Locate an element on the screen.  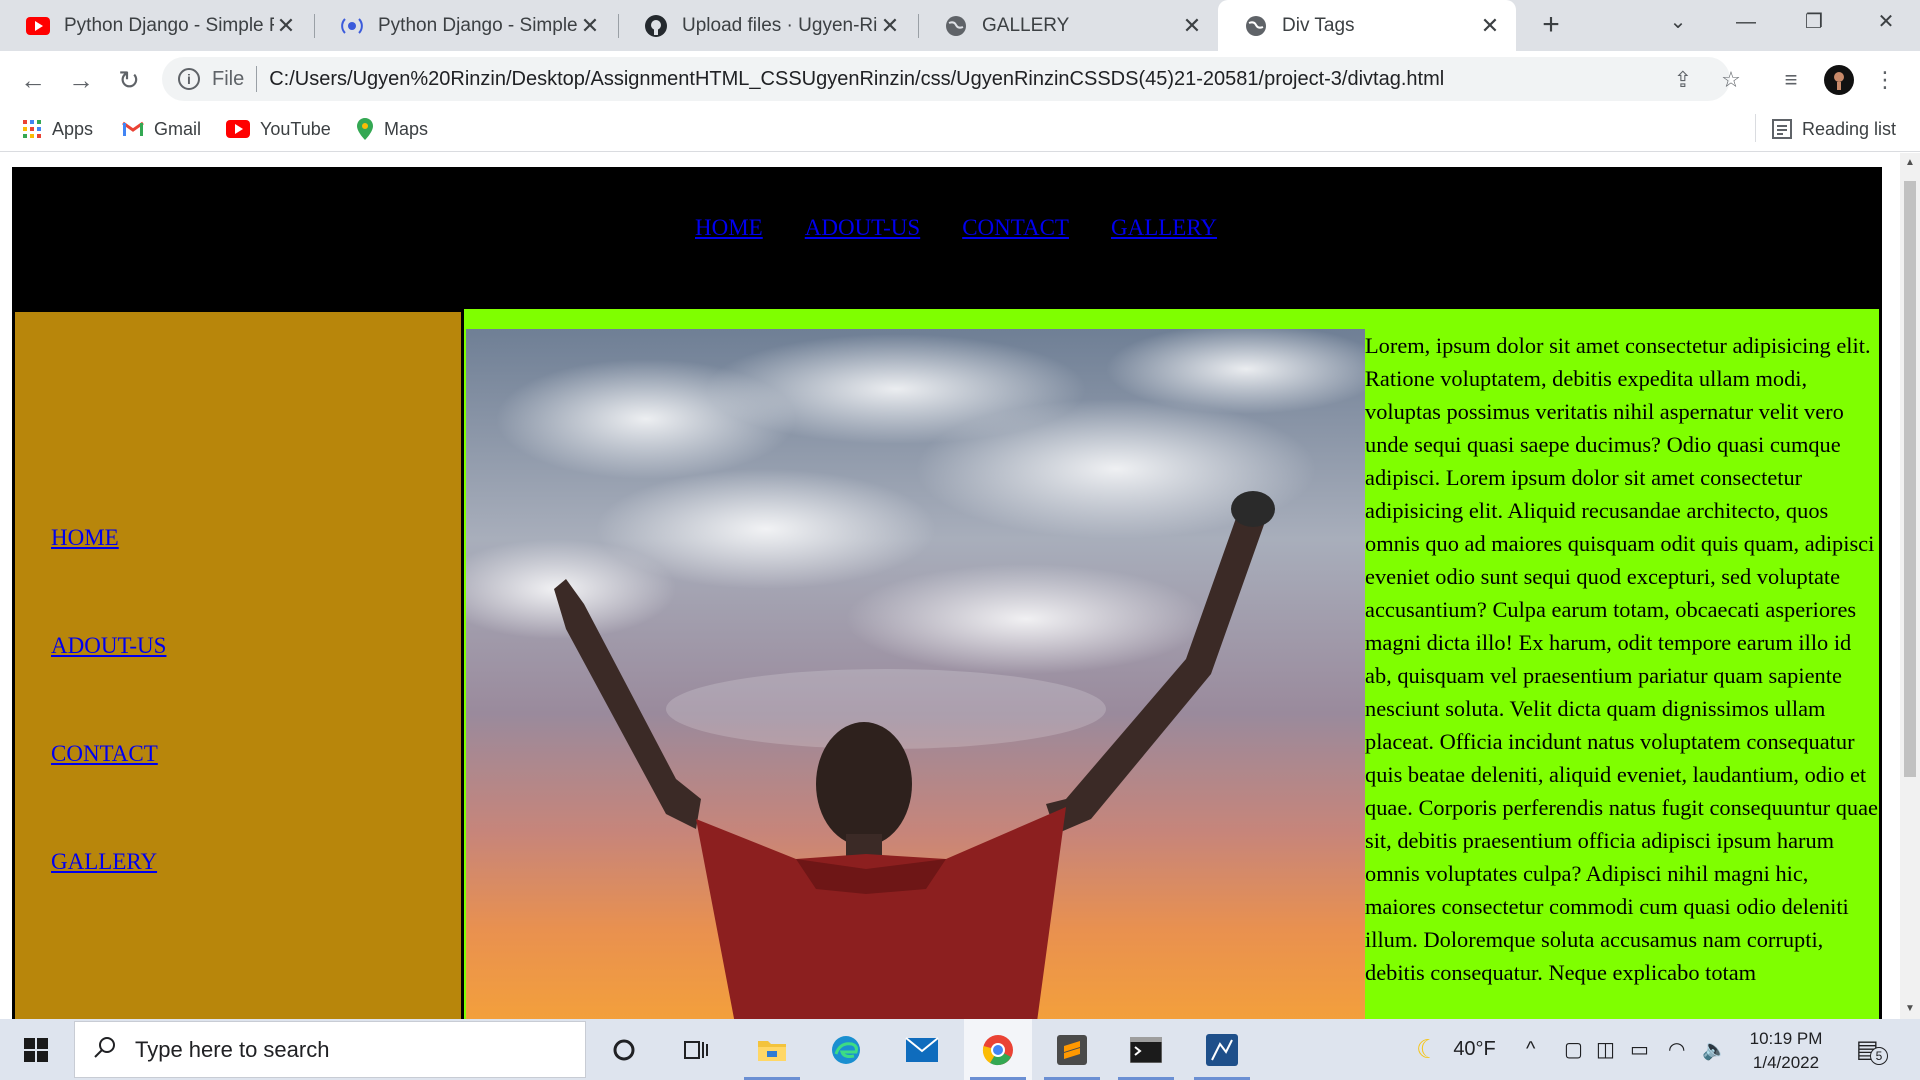
sublime-text-icon is located at coordinates (1072, 1049).